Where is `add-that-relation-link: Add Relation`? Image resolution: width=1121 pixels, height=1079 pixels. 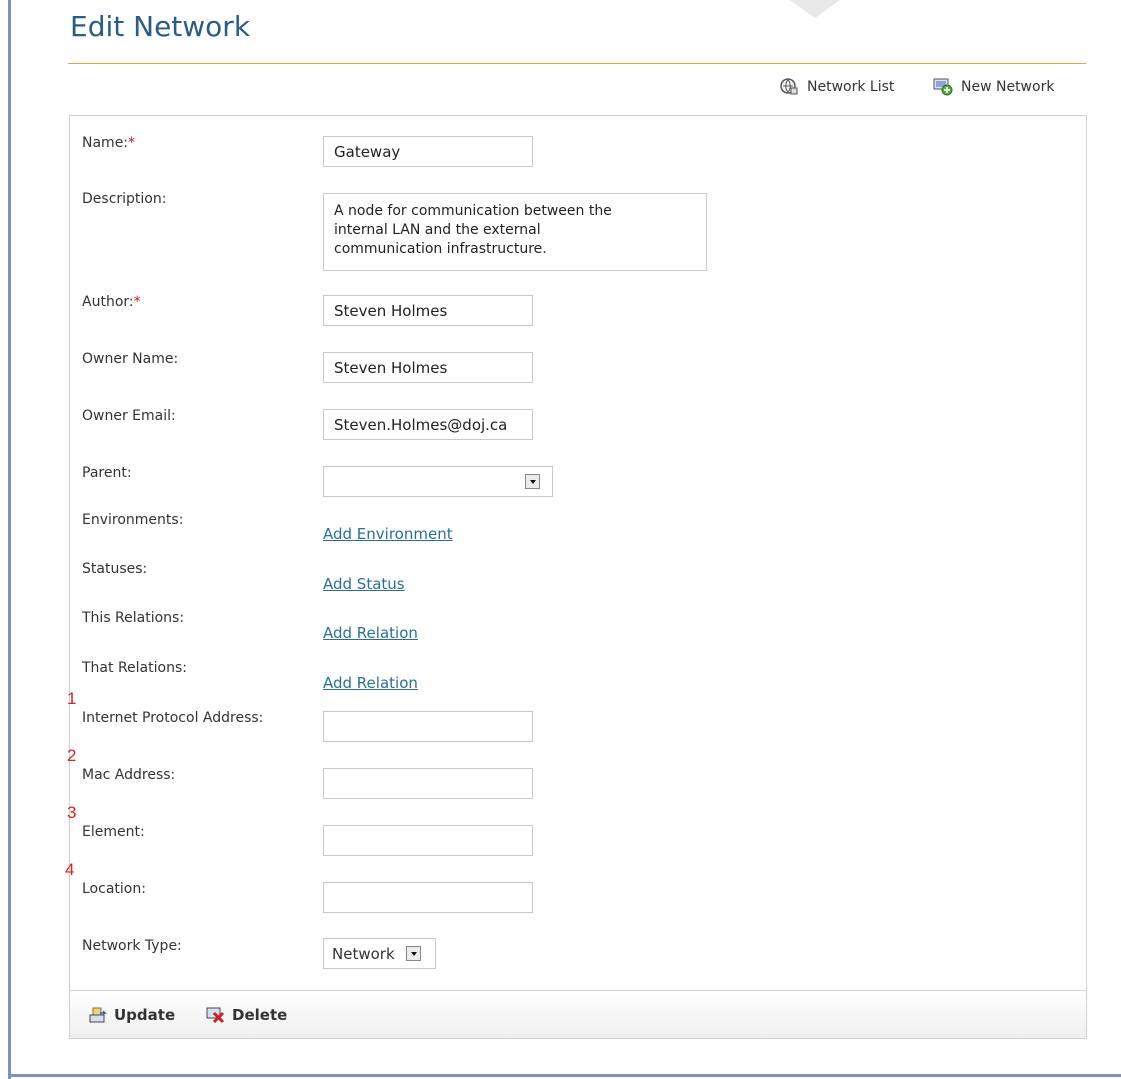 add-that-relation-link: Add Relation is located at coordinates (370, 683).